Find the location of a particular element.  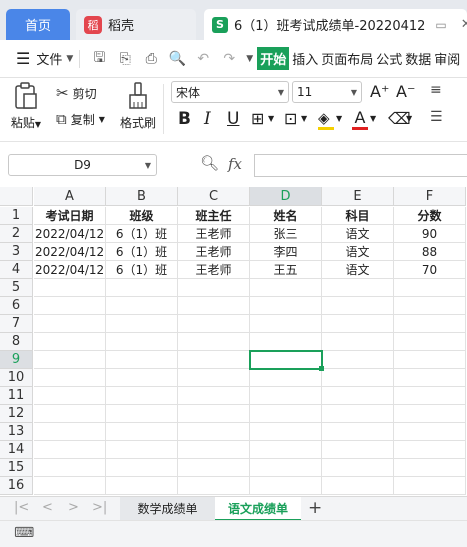

cell-d10 is located at coordinates (286, 378).